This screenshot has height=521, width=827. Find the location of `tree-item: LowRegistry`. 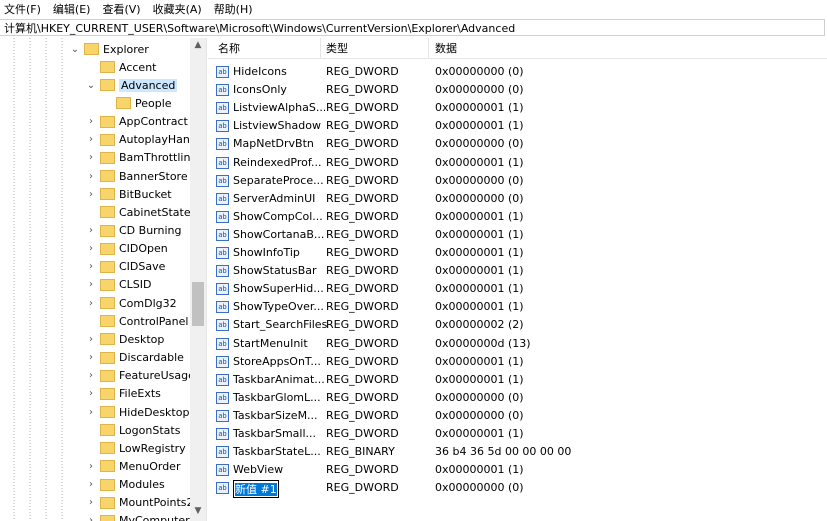

tree-item: LowRegistry is located at coordinates (95, 448).